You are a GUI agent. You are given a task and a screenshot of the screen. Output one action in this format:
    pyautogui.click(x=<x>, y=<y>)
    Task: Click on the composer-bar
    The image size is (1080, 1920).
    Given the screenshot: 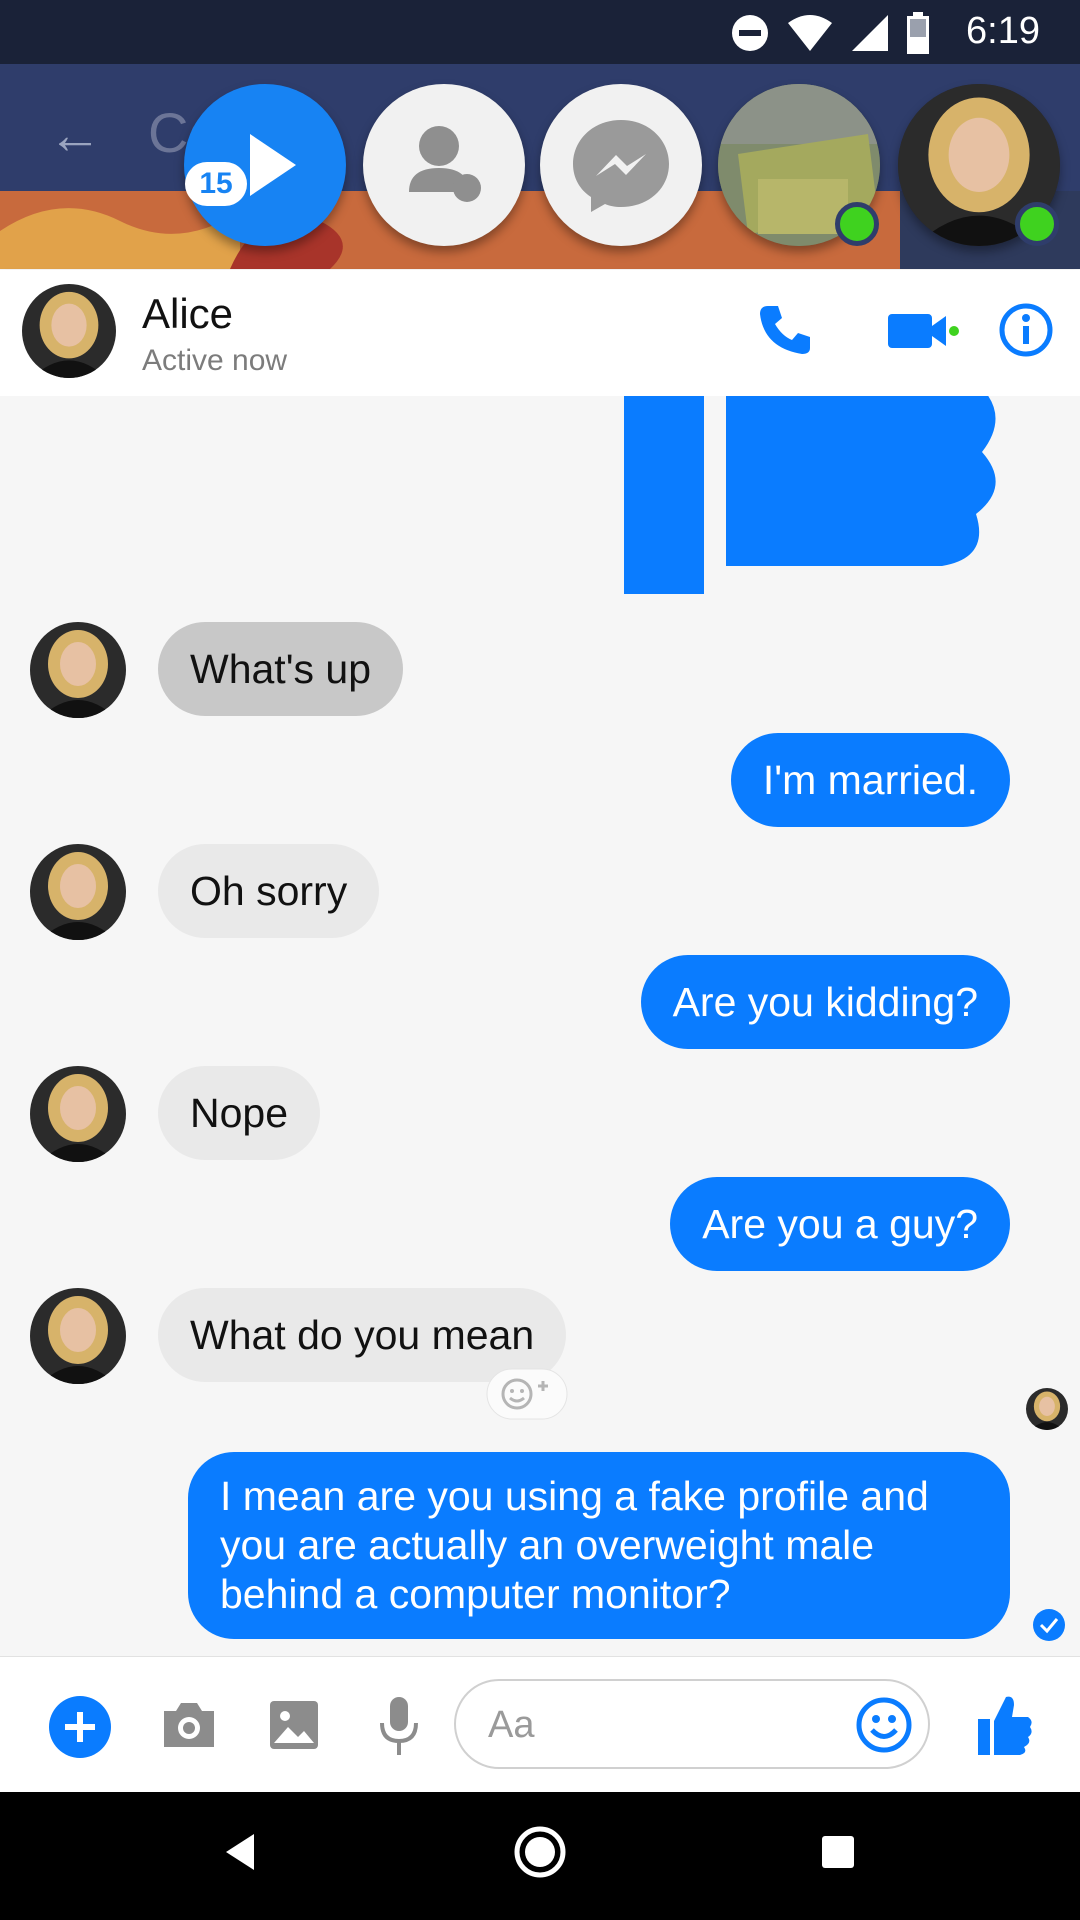 What is the action you would take?
    pyautogui.click(x=540, y=1724)
    